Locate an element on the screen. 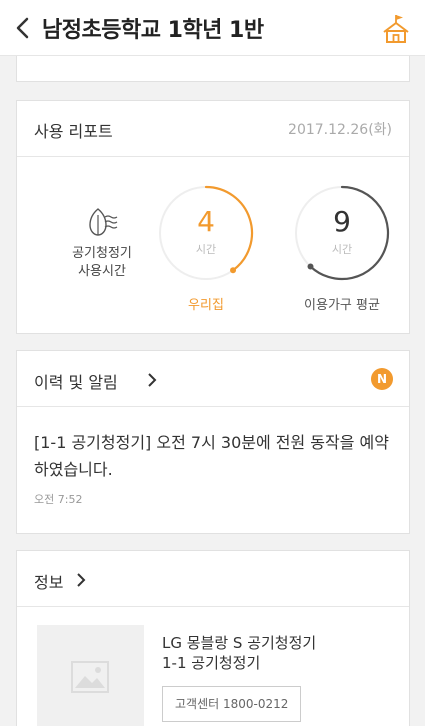  product-device-name: 1-1 공기청정기 is located at coordinates (211, 663).